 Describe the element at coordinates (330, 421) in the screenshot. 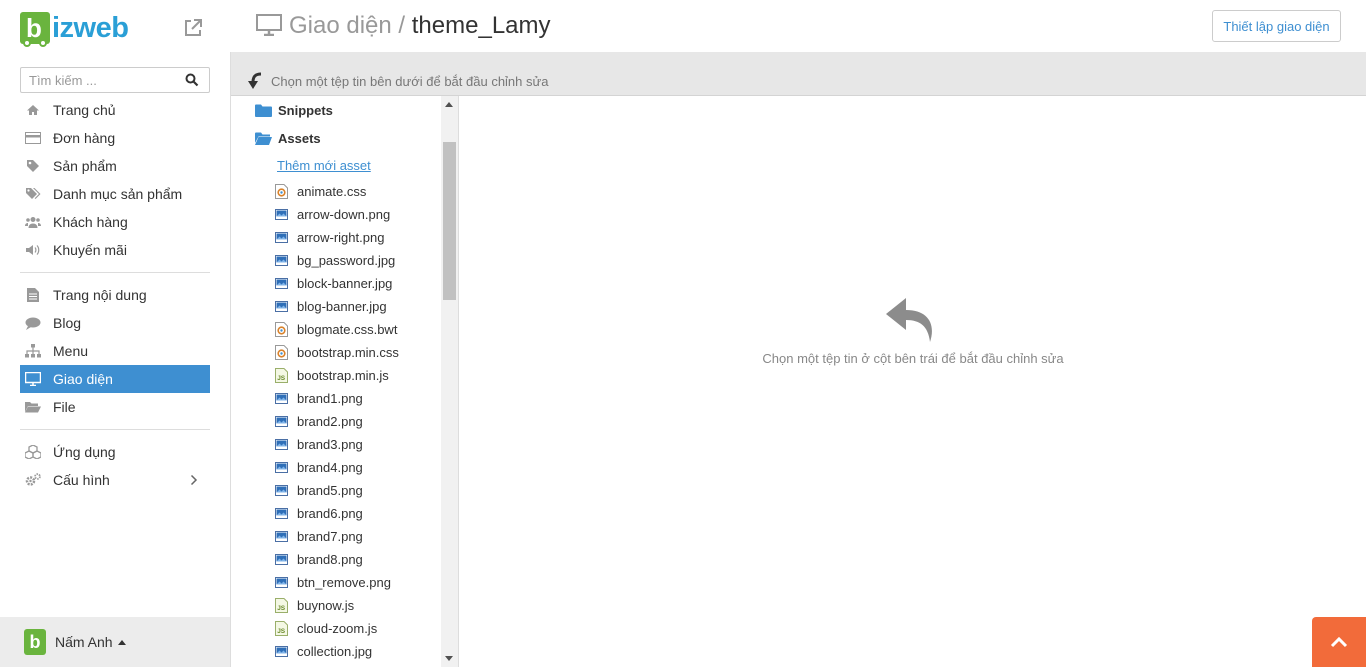

I see `asset-file-name: brand2.png` at that location.